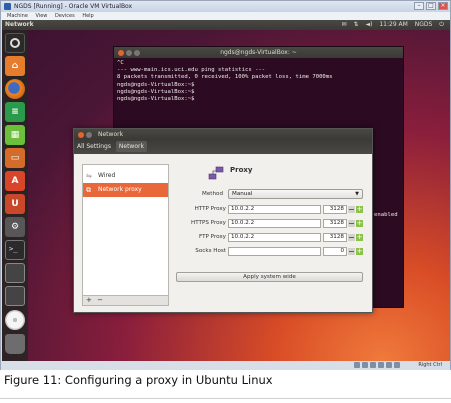 The height and width of the screenshot is (403, 451). Describe the element at coordinates (443, 6) in the screenshot. I see `close-button: ×` at that location.